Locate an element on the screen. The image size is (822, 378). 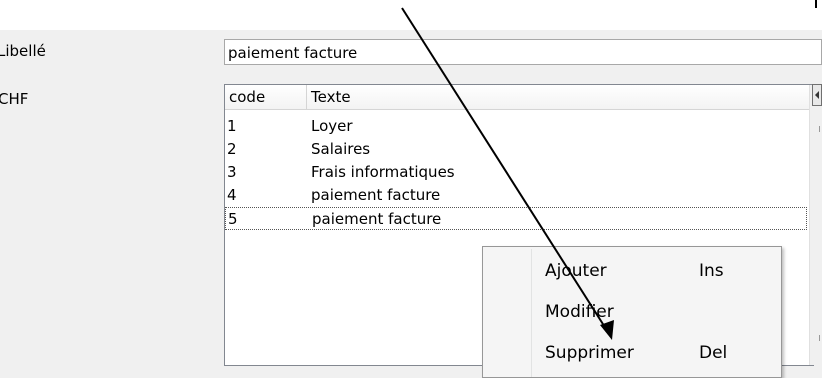
cell-code: 2 is located at coordinates (232, 149).